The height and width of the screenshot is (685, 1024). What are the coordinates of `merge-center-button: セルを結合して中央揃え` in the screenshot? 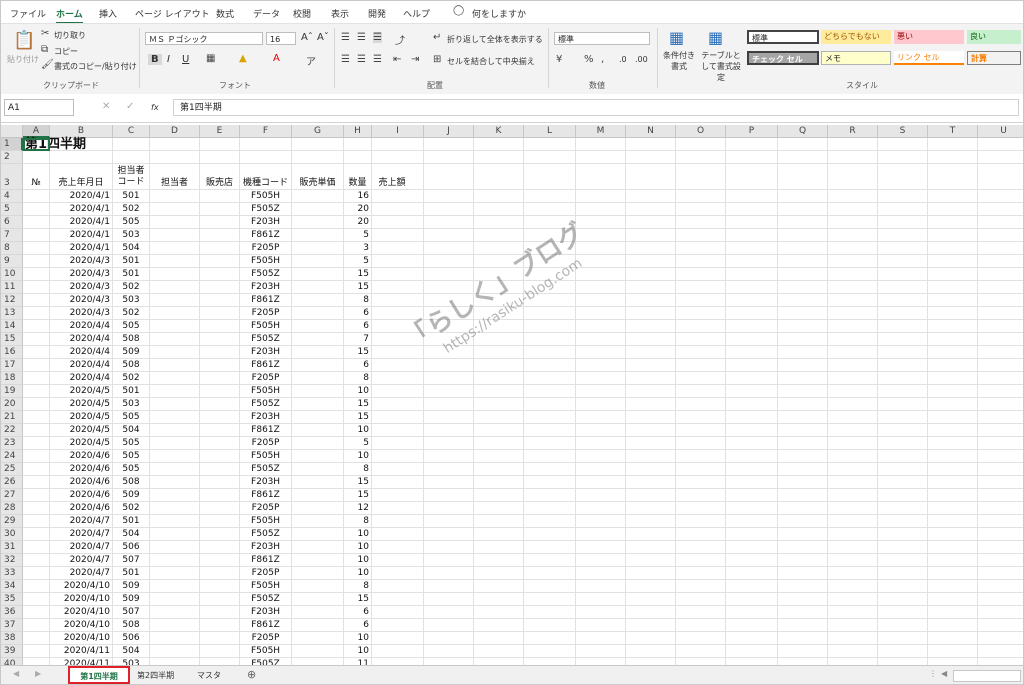 It's located at (491, 61).